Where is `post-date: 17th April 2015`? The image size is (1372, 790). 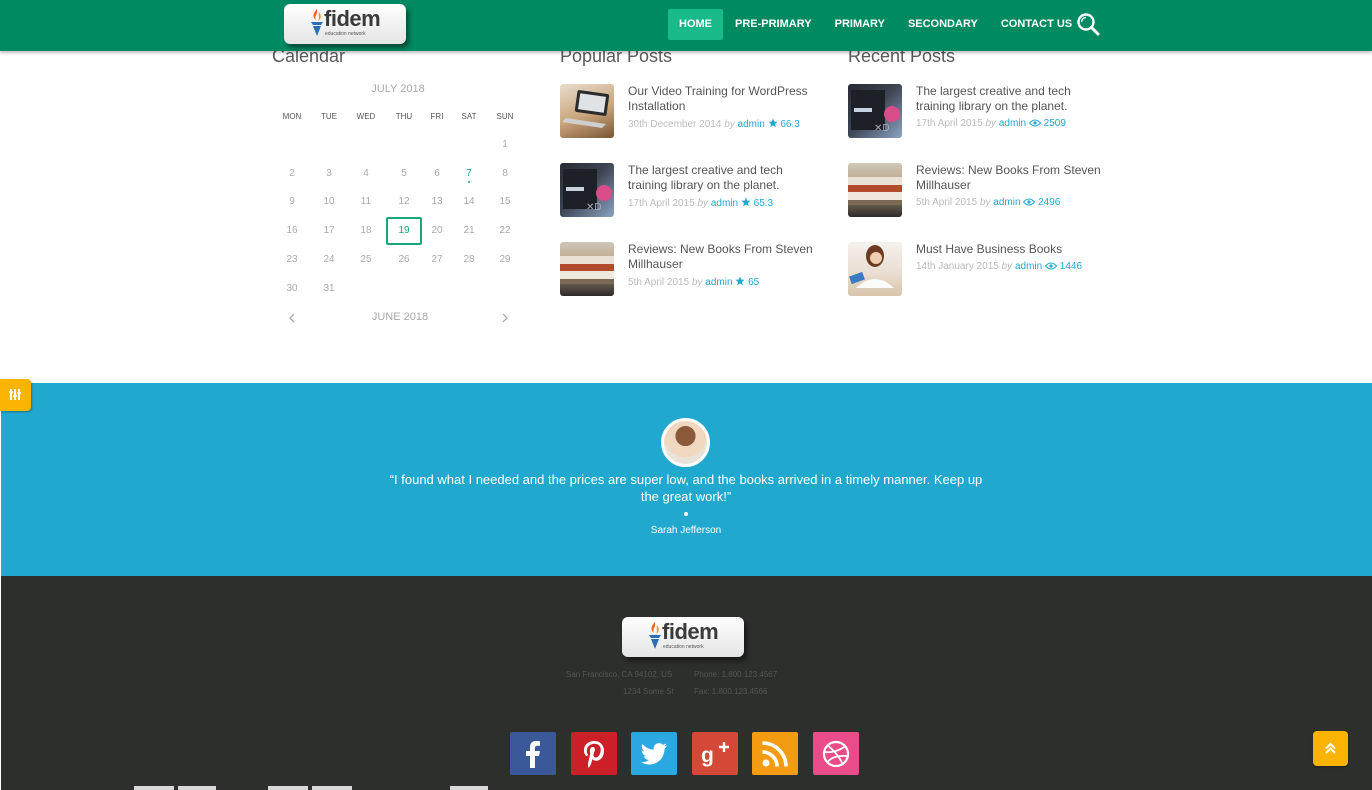
post-date: 17th April 2015 is located at coordinates (949, 123).